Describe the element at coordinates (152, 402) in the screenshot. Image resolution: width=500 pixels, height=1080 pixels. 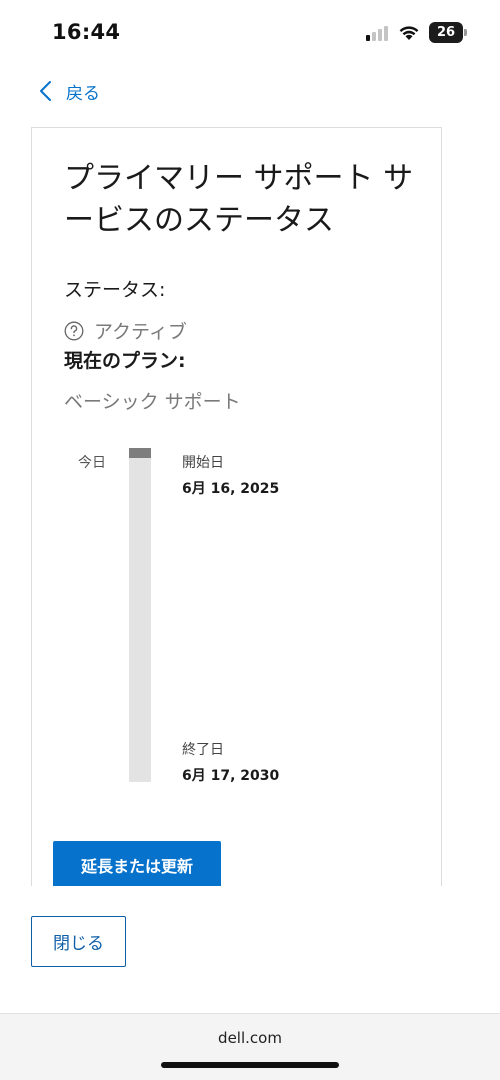
I see `plan-value: ベーシック サポート` at that location.